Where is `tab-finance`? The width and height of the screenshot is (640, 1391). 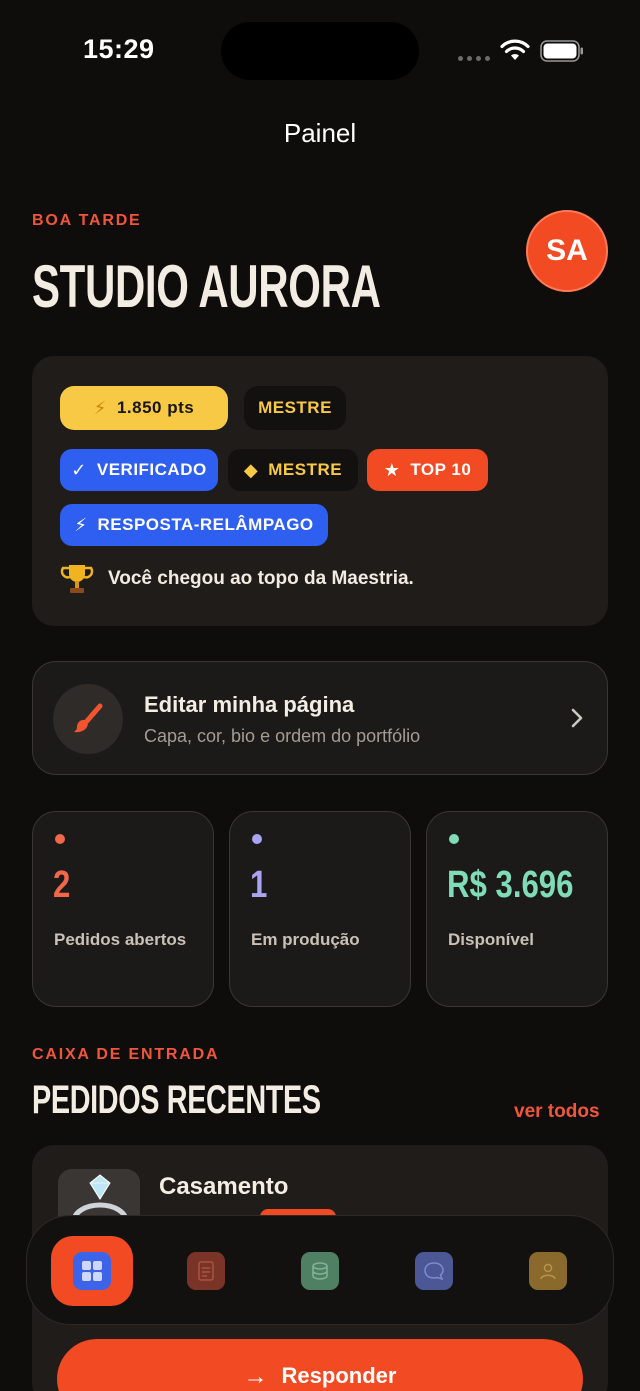 tab-finance is located at coordinates (320, 1271).